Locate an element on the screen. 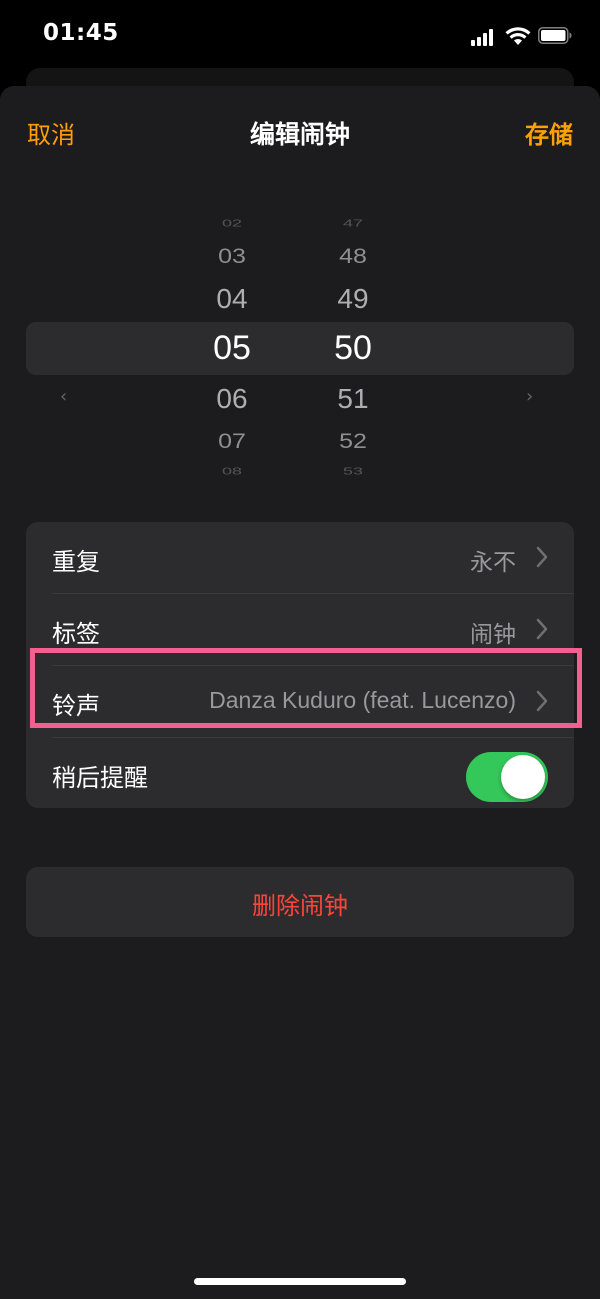 This screenshot has width=600, height=1299. status-bar: 01:45 is located at coordinates (300, 35).